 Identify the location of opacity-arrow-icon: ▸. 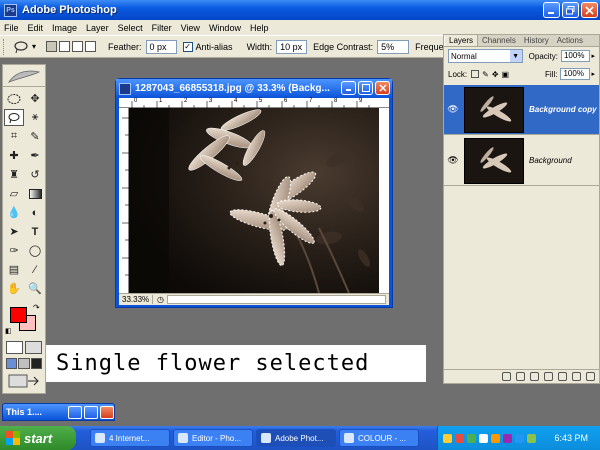
(593, 56).